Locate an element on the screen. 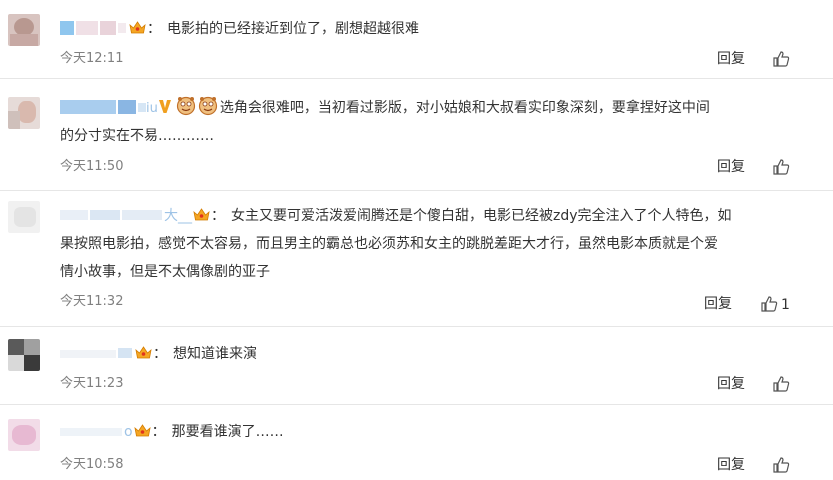 This screenshot has height=480, width=833. comment-line: iu 选角会很难吧，当初看过影版，对小姑娘和大叔看实印象深刻，要拿捏好这中间 is located at coordinates (385, 108).